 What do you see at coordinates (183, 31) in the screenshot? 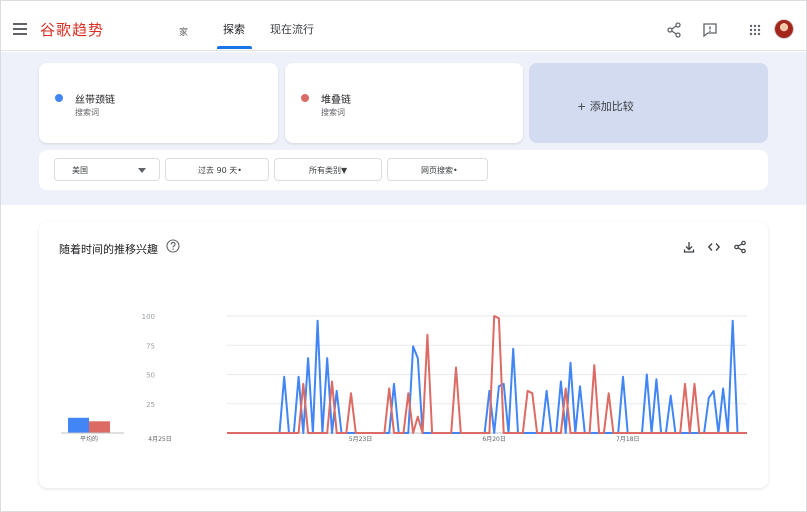
I see `nav-home-link: 家` at bounding box center [183, 31].